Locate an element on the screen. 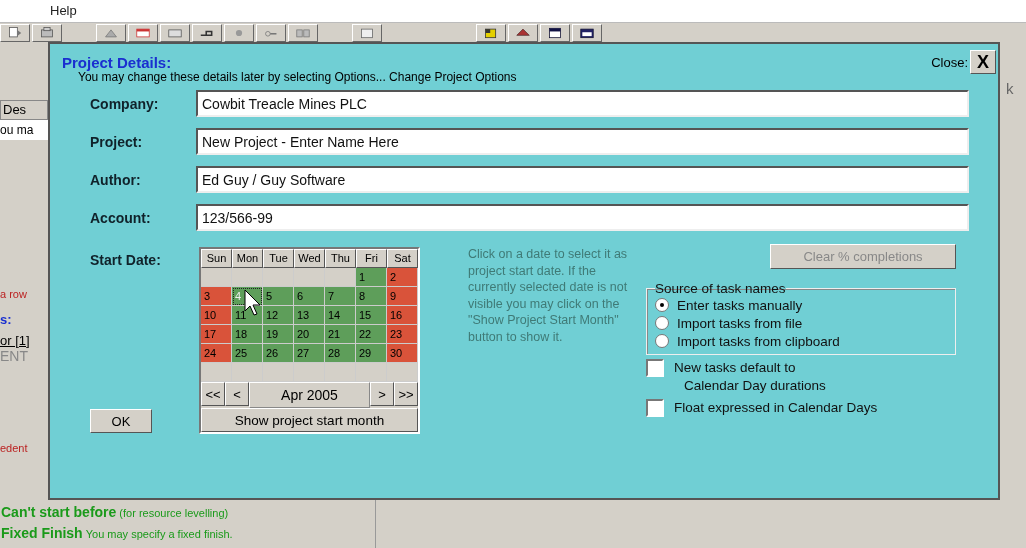  close-button: X is located at coordinates (983, 62).